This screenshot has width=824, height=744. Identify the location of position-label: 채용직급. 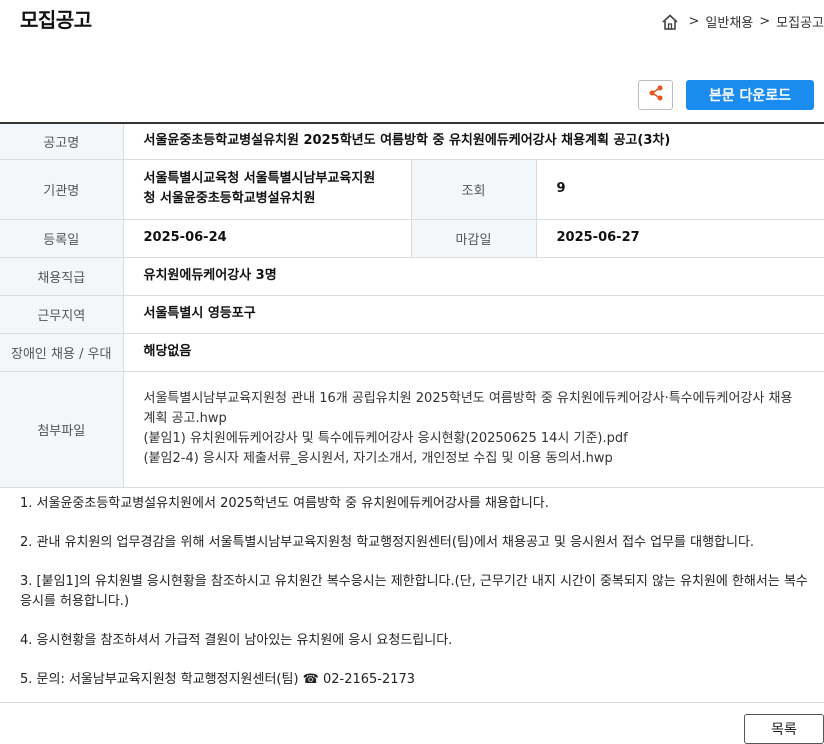
(62, 276).